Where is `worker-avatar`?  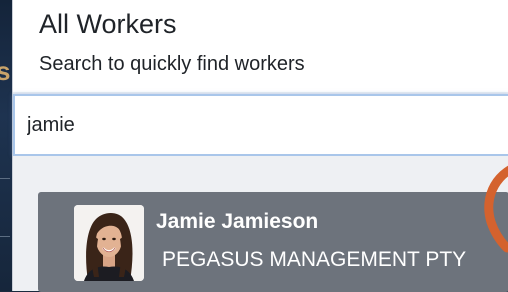 worker-avatar is located at coordinates (109, 243).